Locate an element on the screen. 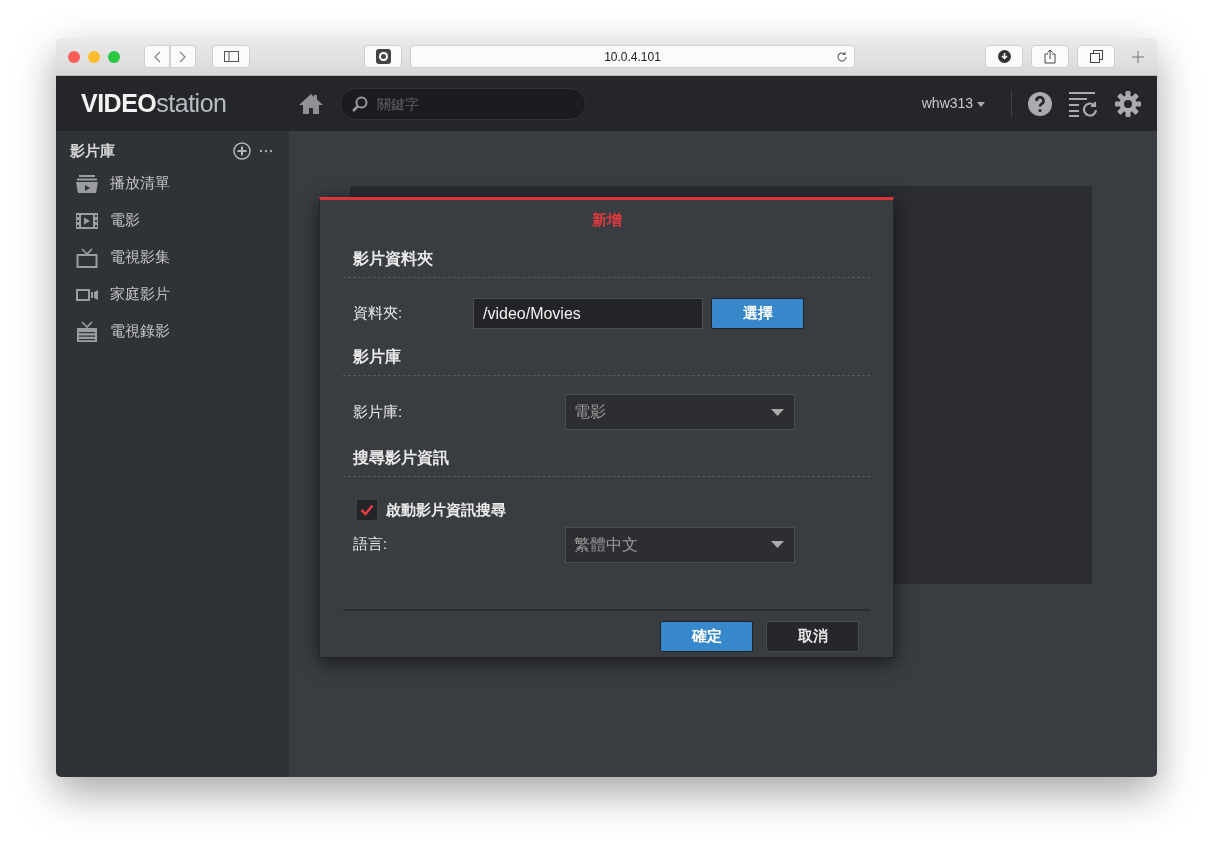 This screenshot has width=1213, height=852. sidebar-item: 家庭影片 is located at coordinates (179, 294).